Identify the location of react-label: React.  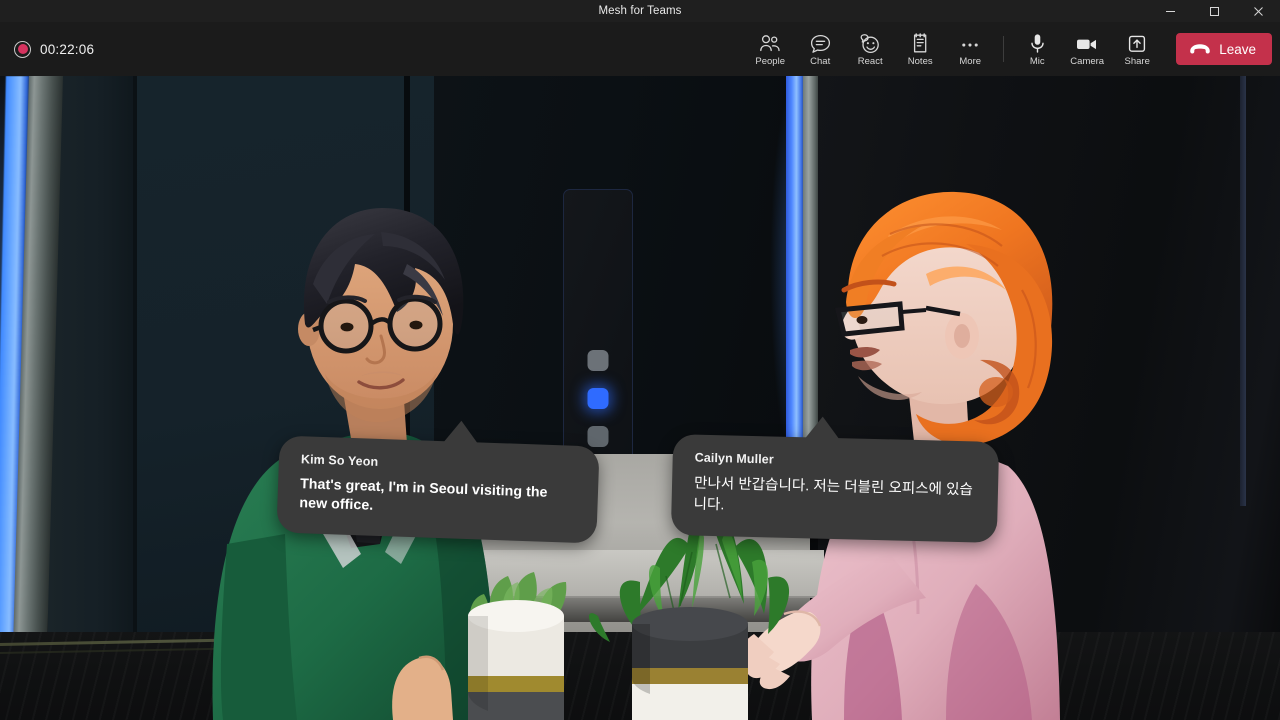
(870, 61).